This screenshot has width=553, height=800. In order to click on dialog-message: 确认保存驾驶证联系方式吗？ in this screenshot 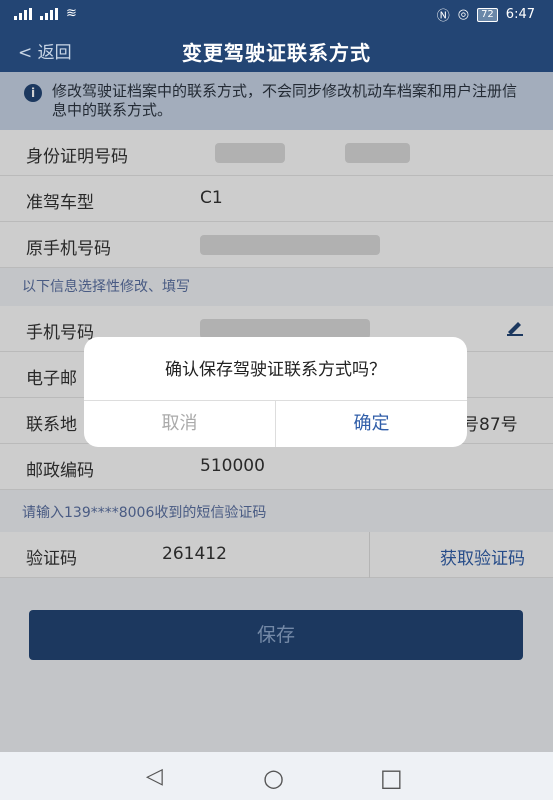, I will do `click(275, 370)`.